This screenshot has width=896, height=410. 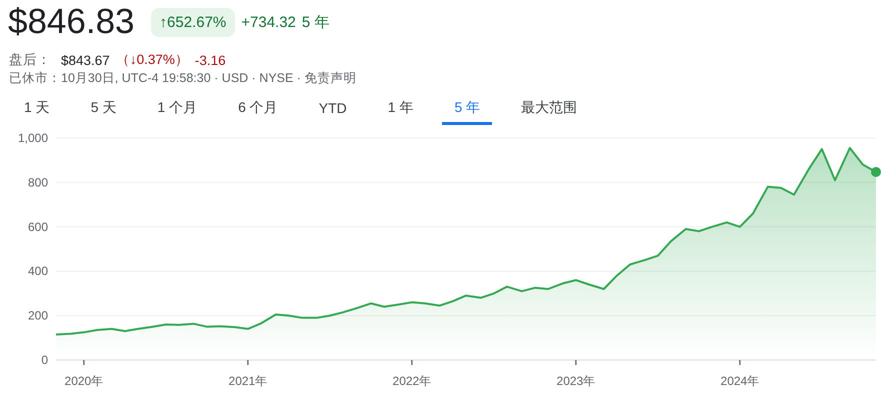 What do you see at coordinates (38, 227) in the screenshot?
I see `y-axis-label: 600` at bounding box center [38, 227].